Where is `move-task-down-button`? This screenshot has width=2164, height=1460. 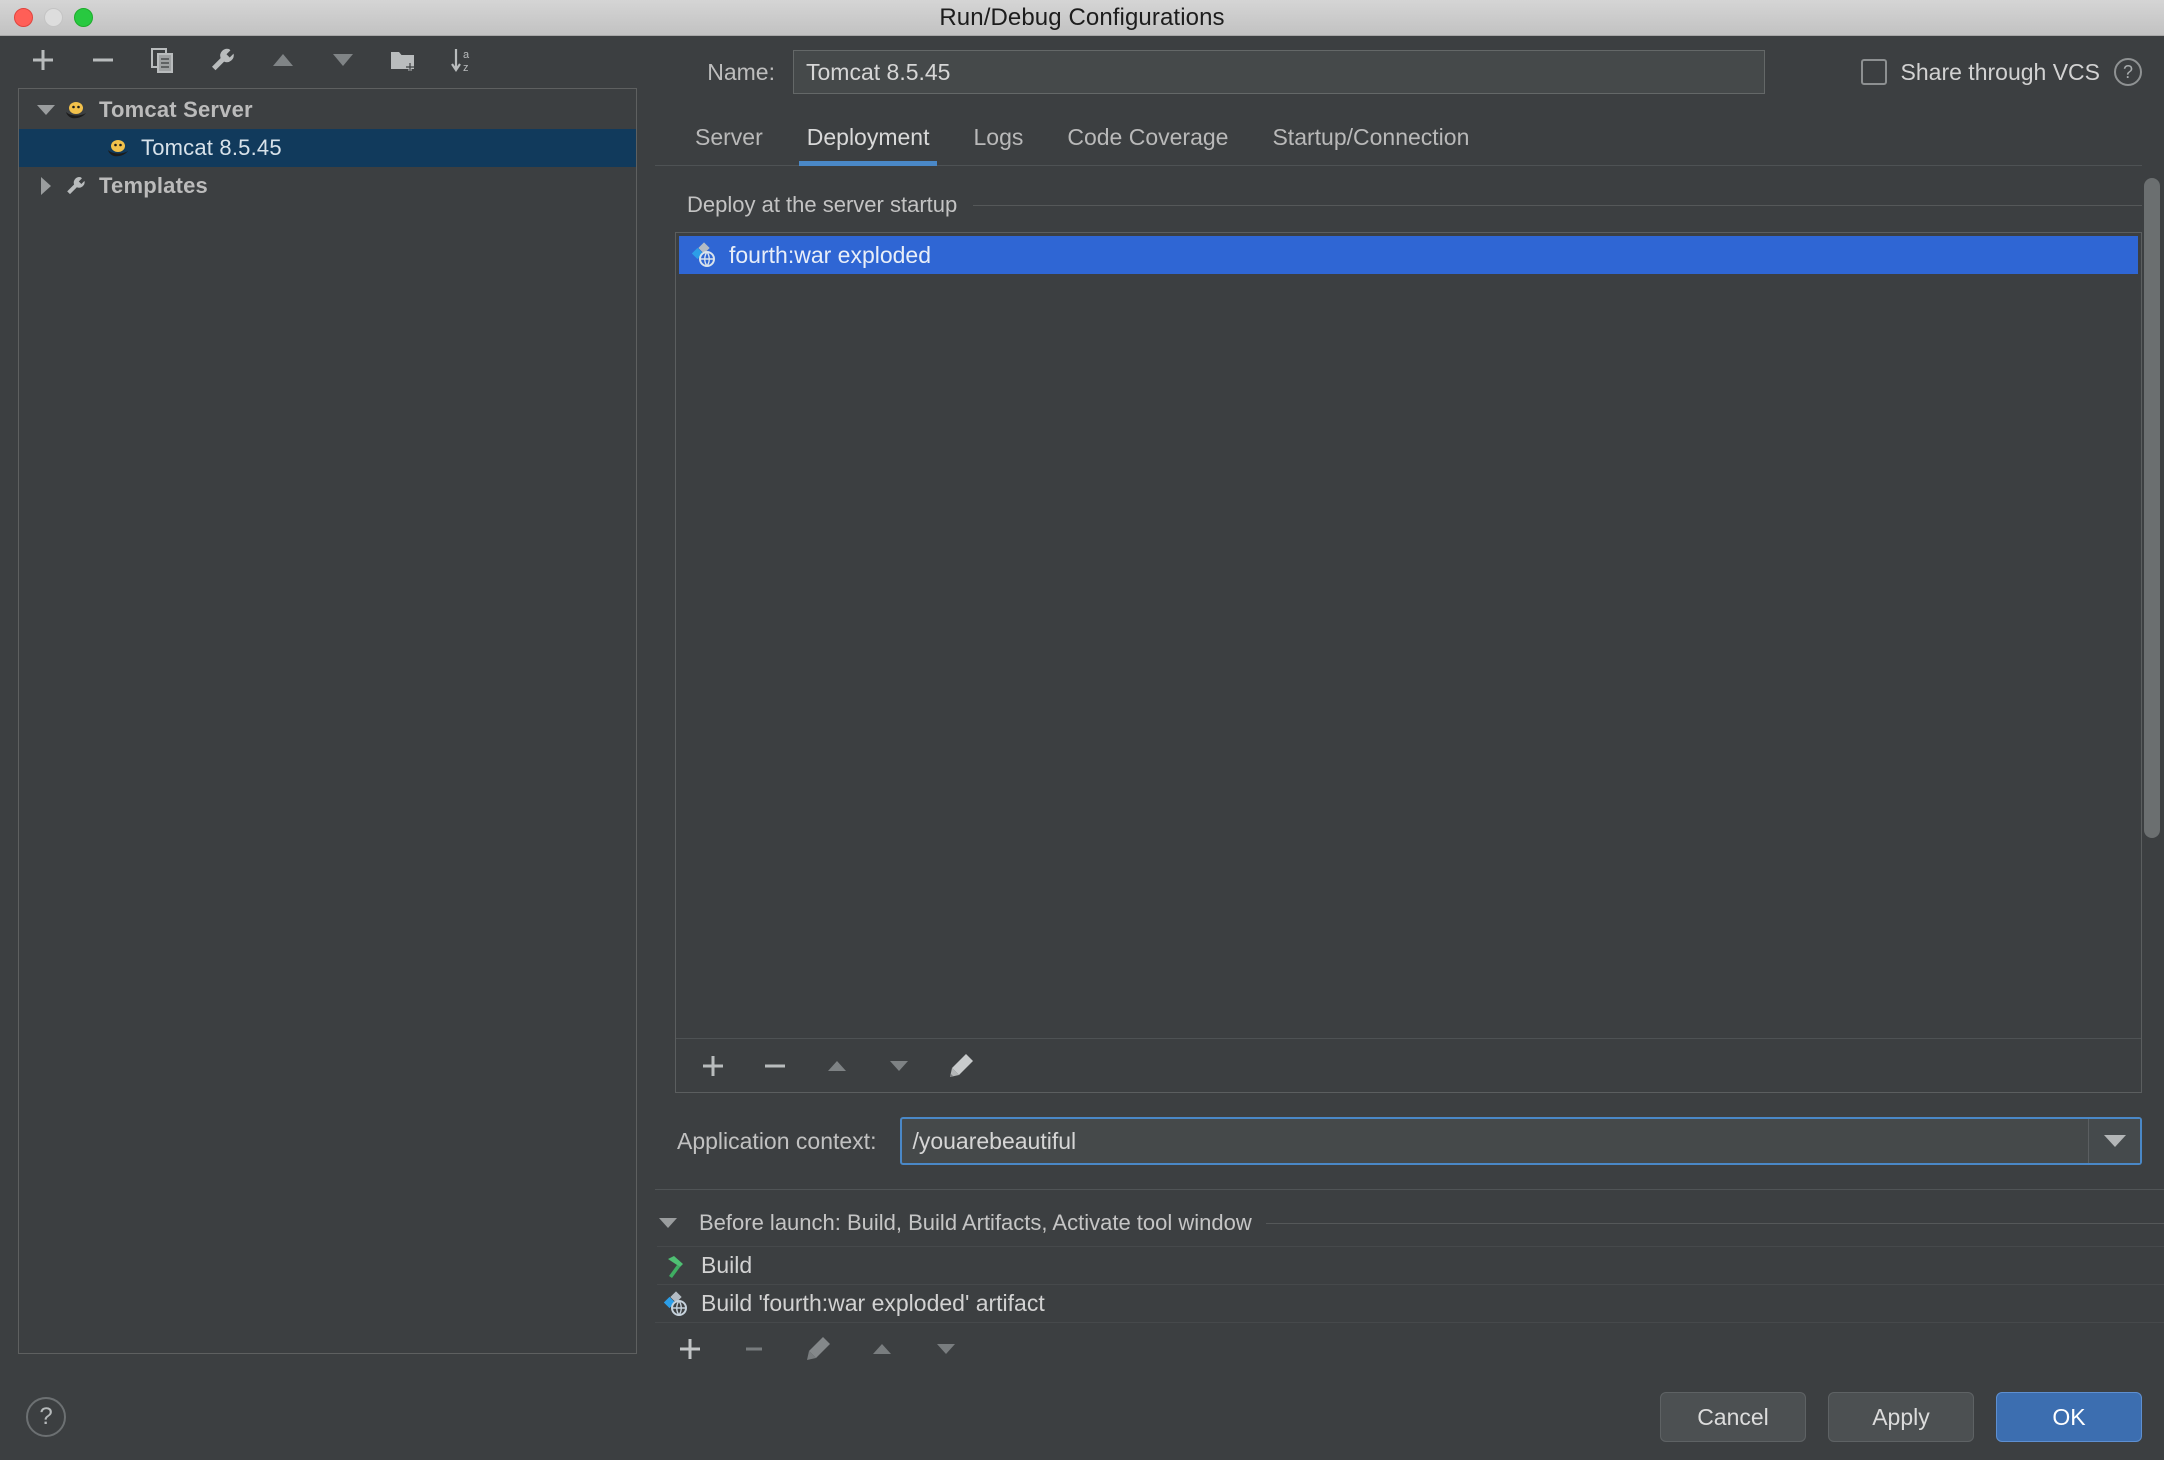 move-task-down-button is located at coordinates (946, 1349).